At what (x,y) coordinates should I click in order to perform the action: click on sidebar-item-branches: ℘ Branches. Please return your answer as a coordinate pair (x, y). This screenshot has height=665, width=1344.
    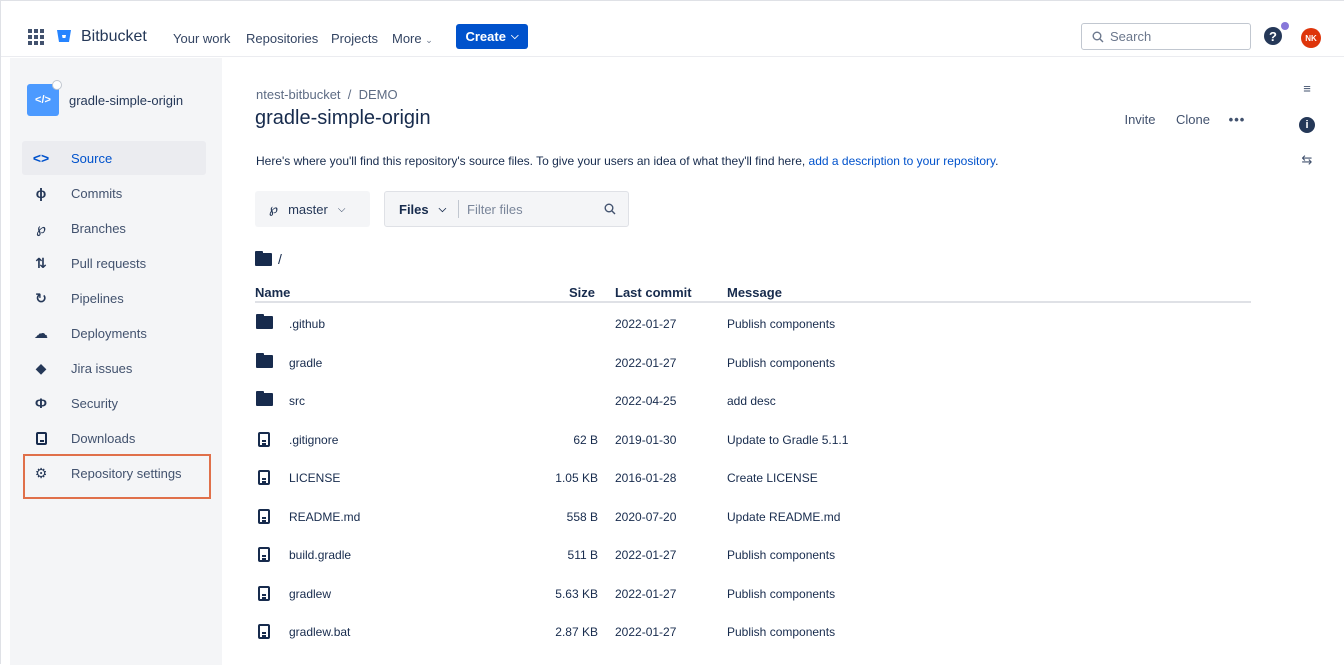
    Looking at the image, I should click on (114, 228).